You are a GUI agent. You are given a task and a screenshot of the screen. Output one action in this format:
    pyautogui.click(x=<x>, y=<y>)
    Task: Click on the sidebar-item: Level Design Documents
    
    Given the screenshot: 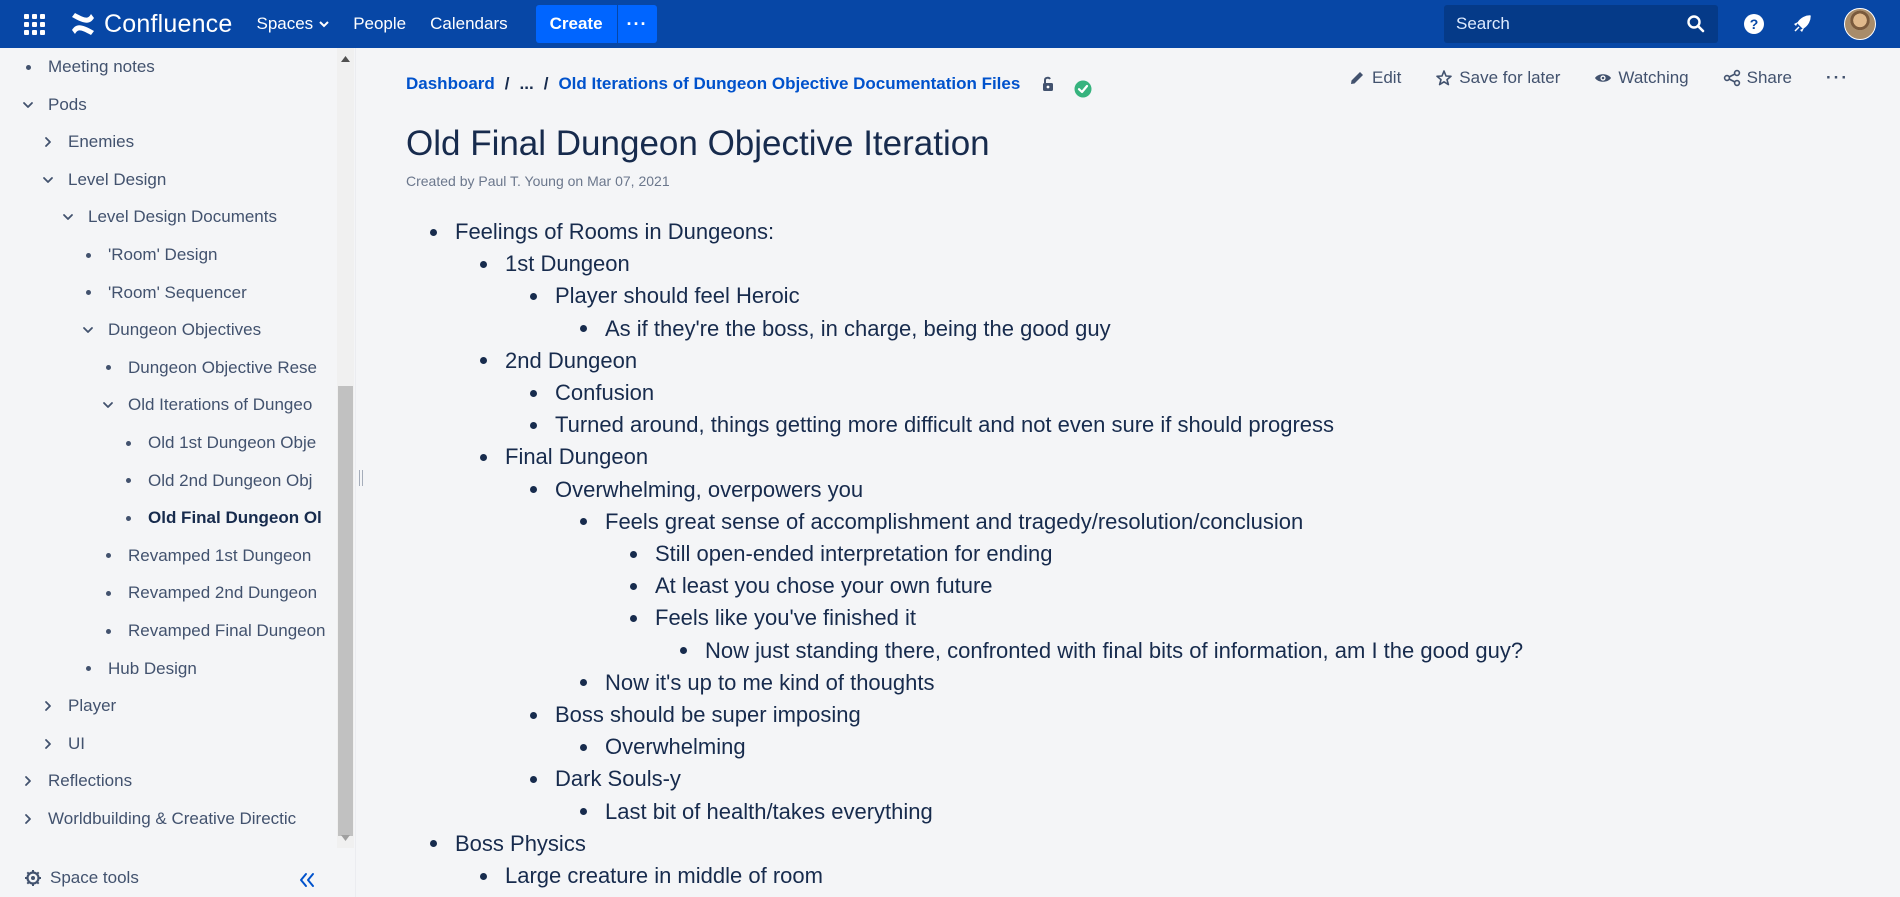 What is the action you would take?
    pyautogui.click(x=168, y=217)
    